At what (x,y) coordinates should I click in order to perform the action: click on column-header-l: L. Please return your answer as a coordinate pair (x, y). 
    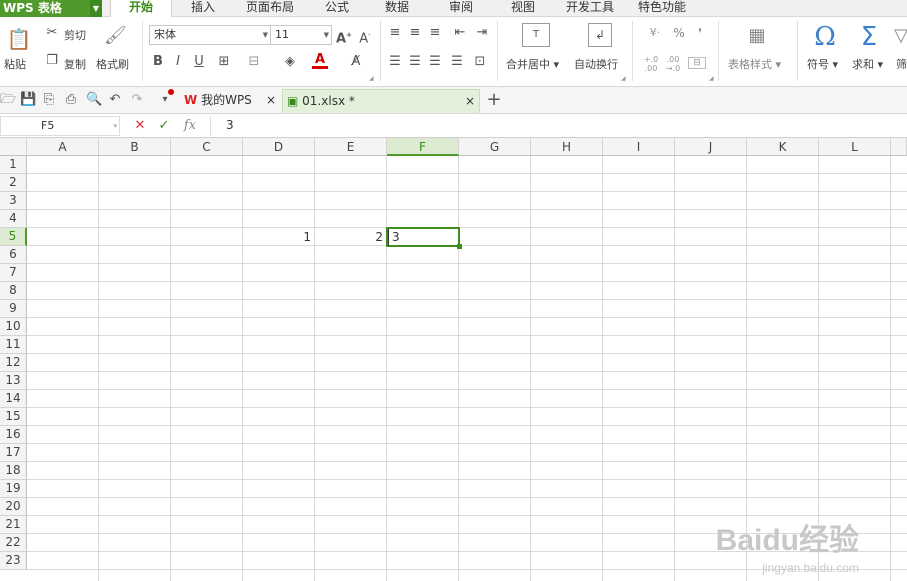
    Looking at the image, I should click on (855, 147).